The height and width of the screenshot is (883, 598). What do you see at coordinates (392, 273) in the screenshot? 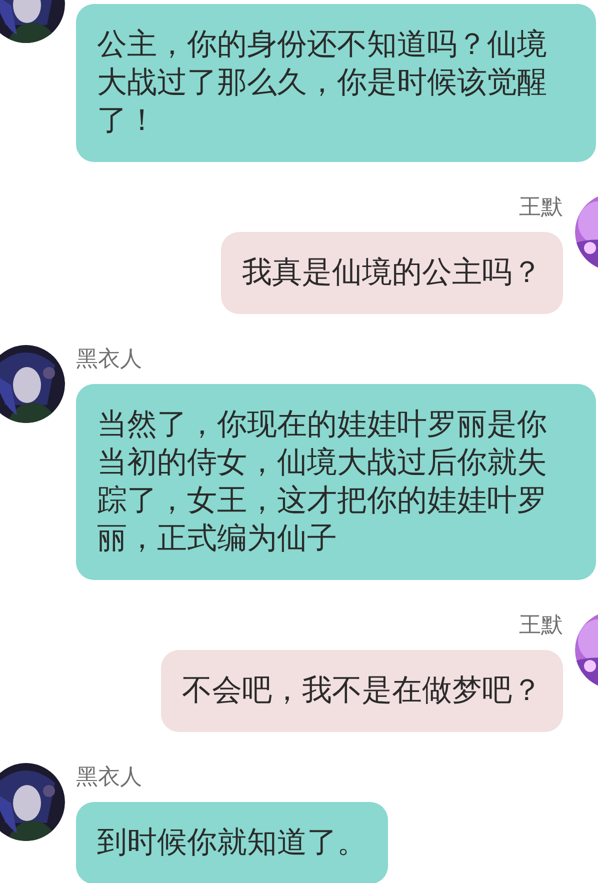
I see `message-bubble: 我真是仙境的公主吗？` at bounding box center [392, 273].